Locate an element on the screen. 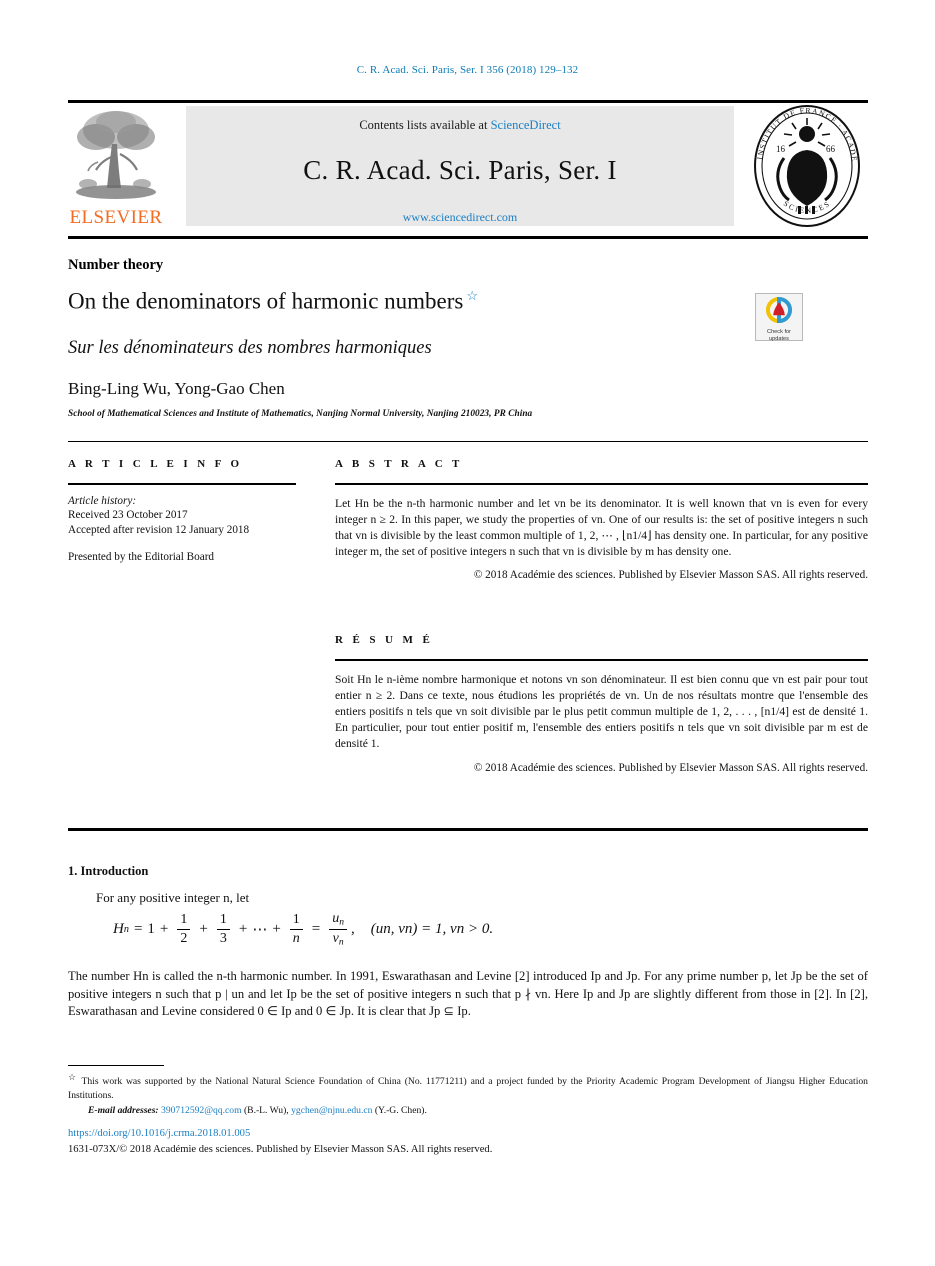  crossmark-check-for-updates-button: Check for updates is located at coordinates (779, 318).